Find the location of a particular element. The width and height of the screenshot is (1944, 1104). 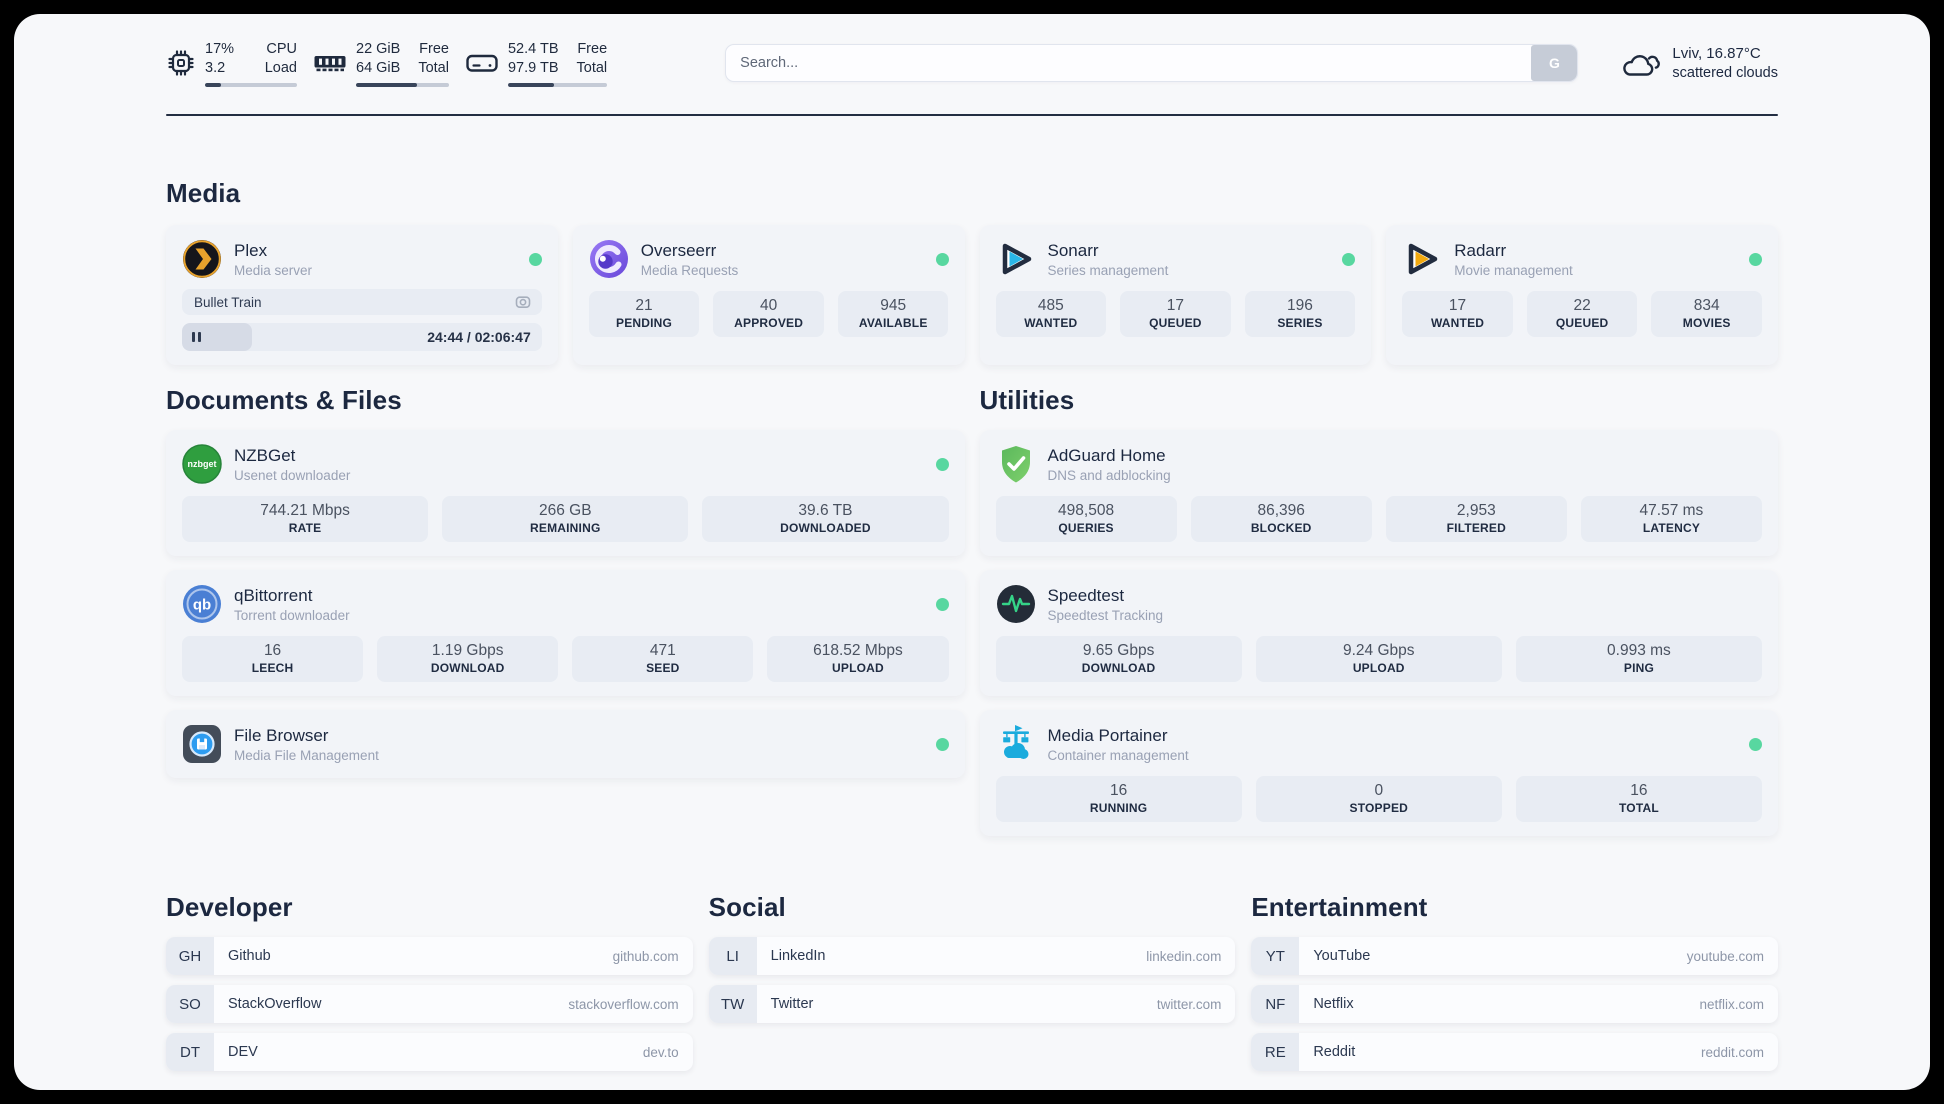

disk-icon is located at coordinates (482, 63).